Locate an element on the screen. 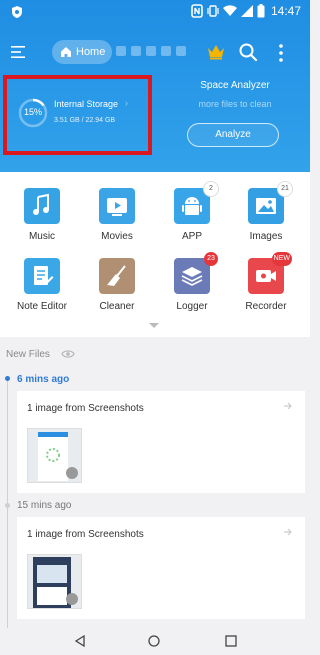 The width and height of the screenshot is (320, 655). home-tab: Home is located at coordinates (82, 52).